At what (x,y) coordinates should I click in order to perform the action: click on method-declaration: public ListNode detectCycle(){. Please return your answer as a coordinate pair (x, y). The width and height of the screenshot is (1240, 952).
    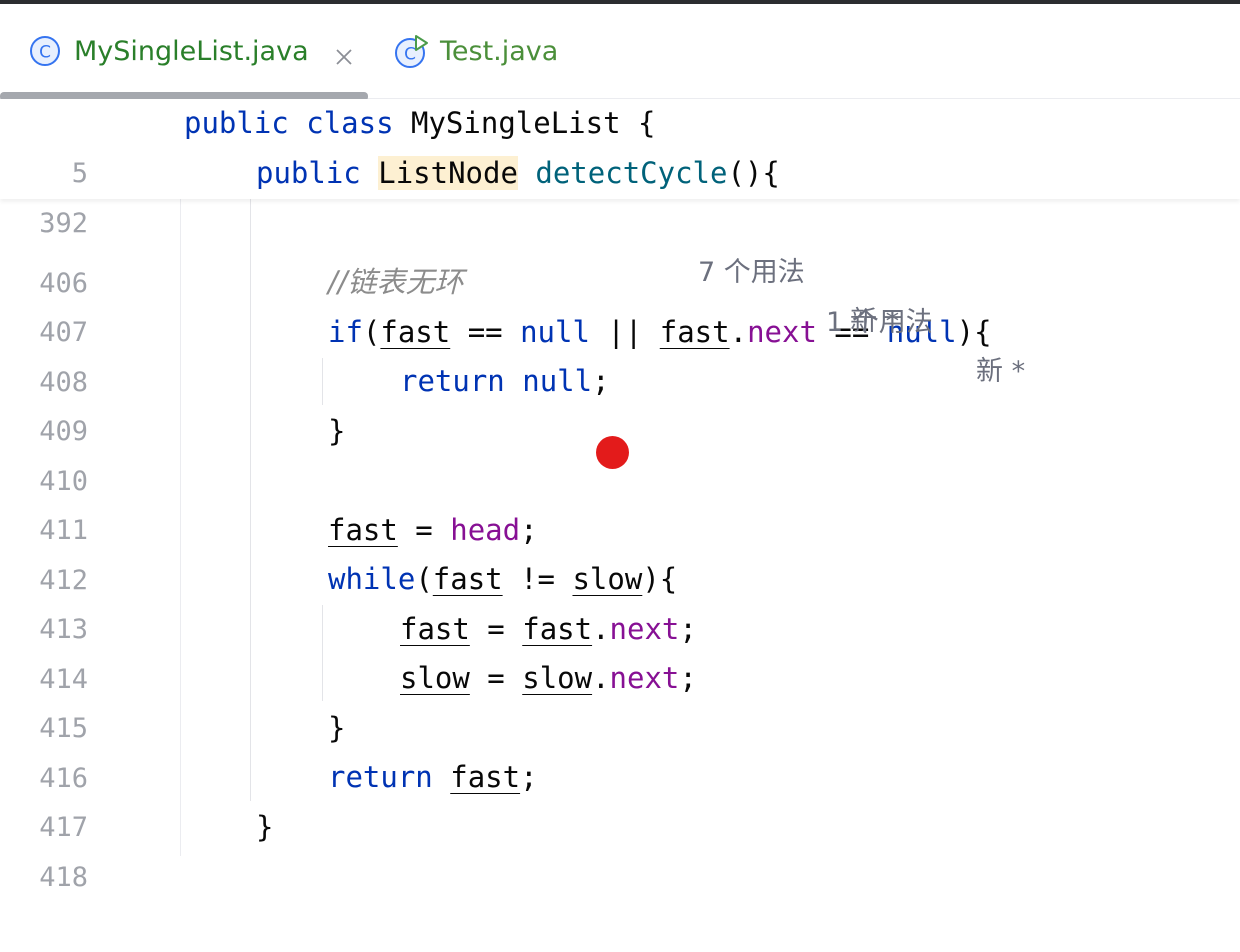
    Looking at the image, I should click on (518, 173).